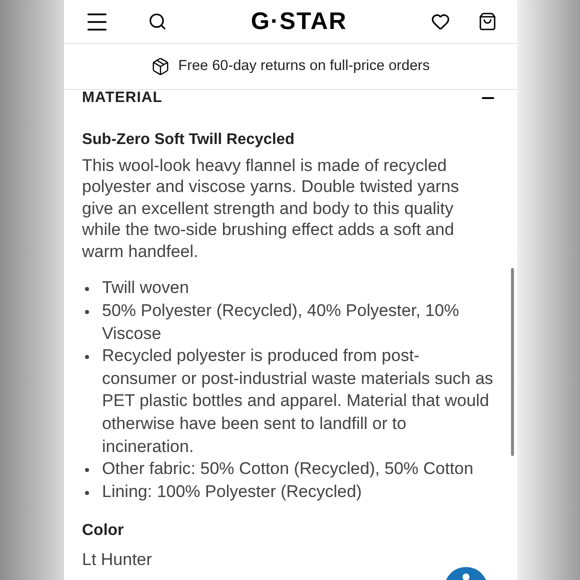  I want to click on material-bullet: Other fabric: 50% Cotton (Recycled), 50% Cotton, so click(288, 469).